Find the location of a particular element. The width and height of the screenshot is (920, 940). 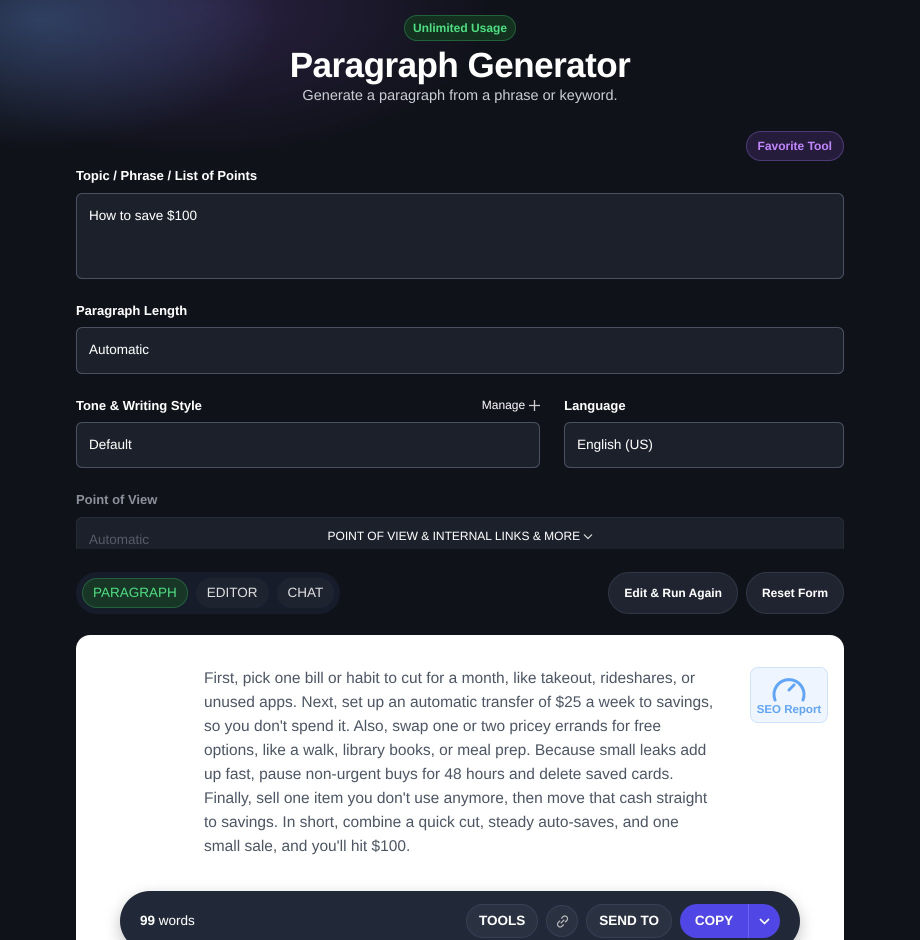

usage-badge: Unlimited Usage is located at coordinates (460, 28).